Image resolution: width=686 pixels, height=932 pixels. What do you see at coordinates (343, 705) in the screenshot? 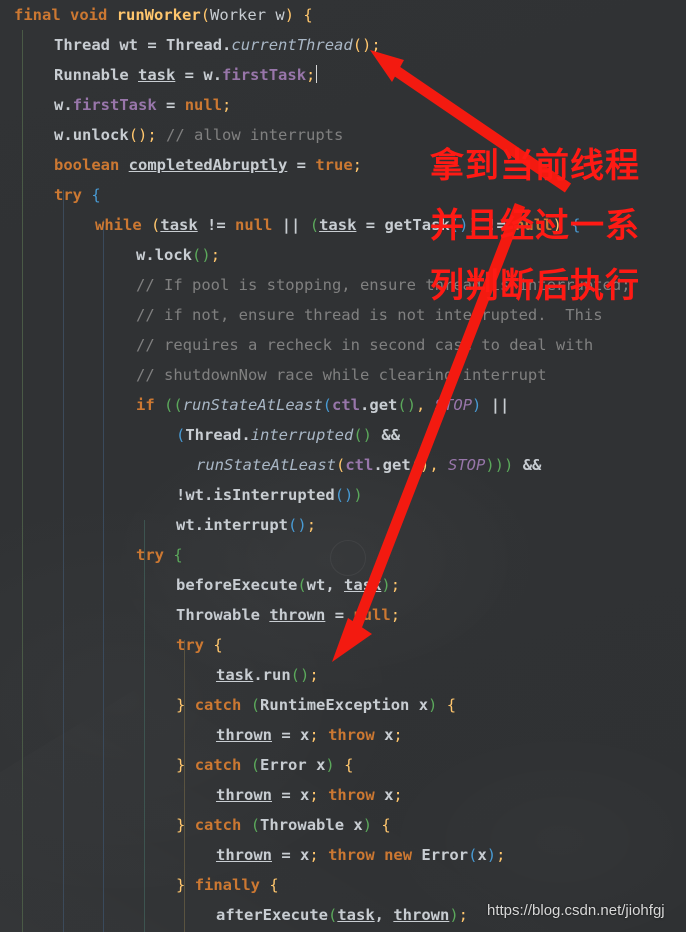
I see `code-line-24: } catch (RuntimeException x) {` at bounding box center [343, 705].